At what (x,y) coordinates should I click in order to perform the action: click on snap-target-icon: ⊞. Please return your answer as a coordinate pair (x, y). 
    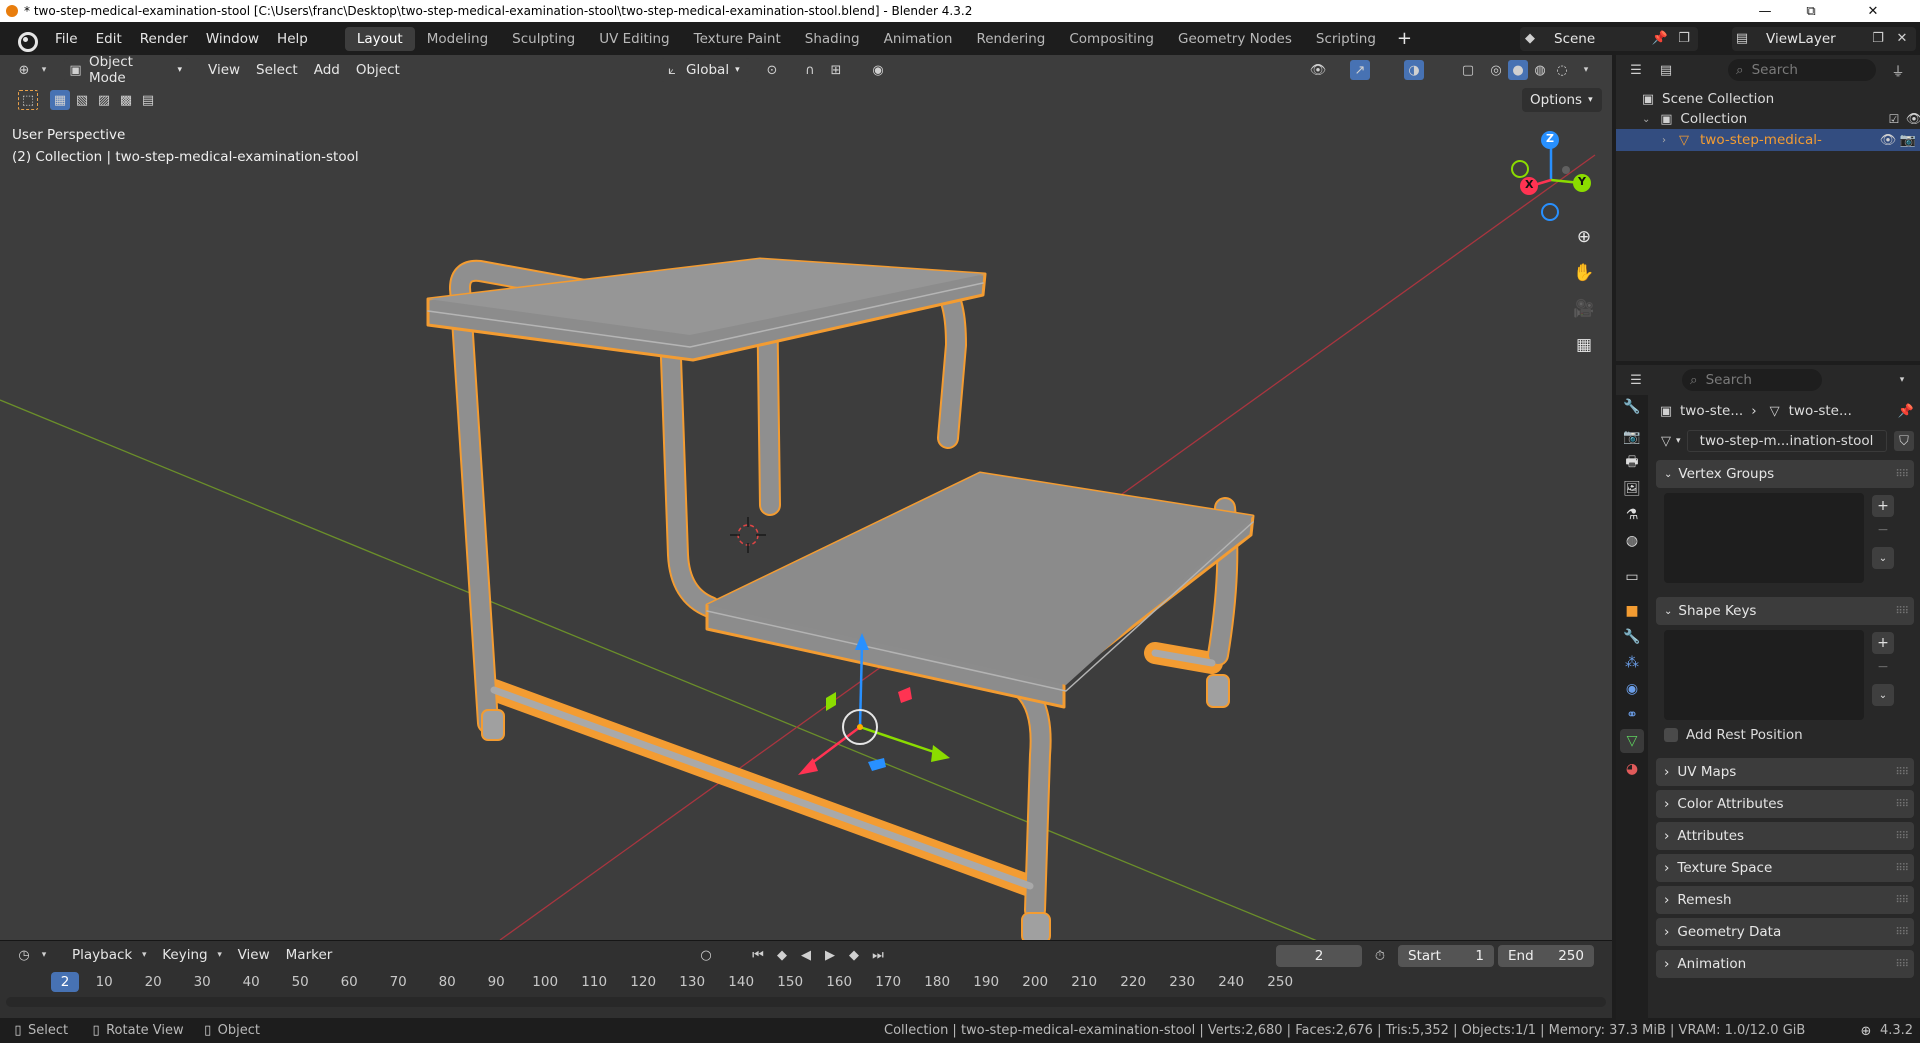
    Looking at the image, I should click on (836, 70).